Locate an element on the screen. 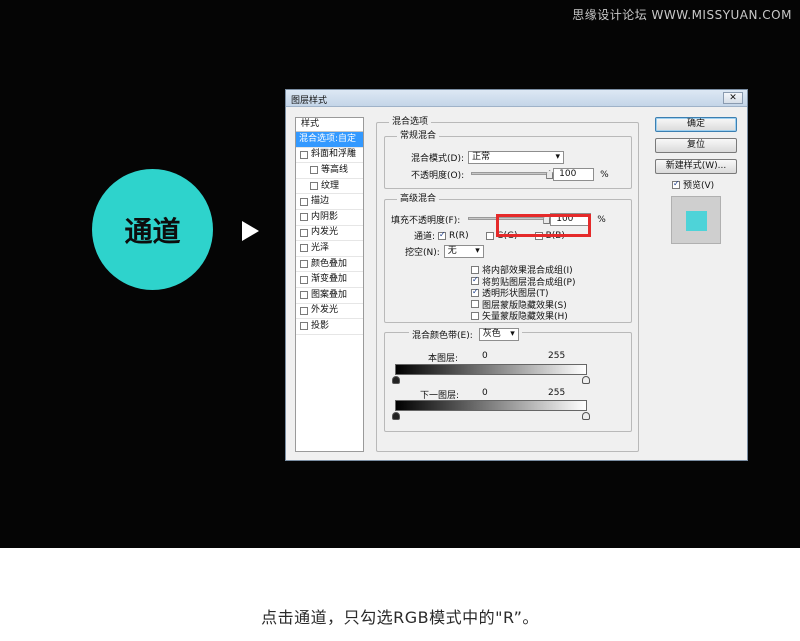  sidebar-item: 斜面和浮雕 is located at coordinates (329, 156).